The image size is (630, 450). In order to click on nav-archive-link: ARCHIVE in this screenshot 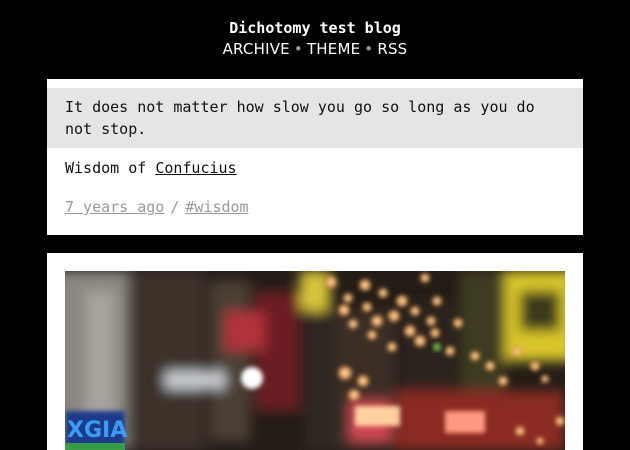, I will do `click(256, 49)`.